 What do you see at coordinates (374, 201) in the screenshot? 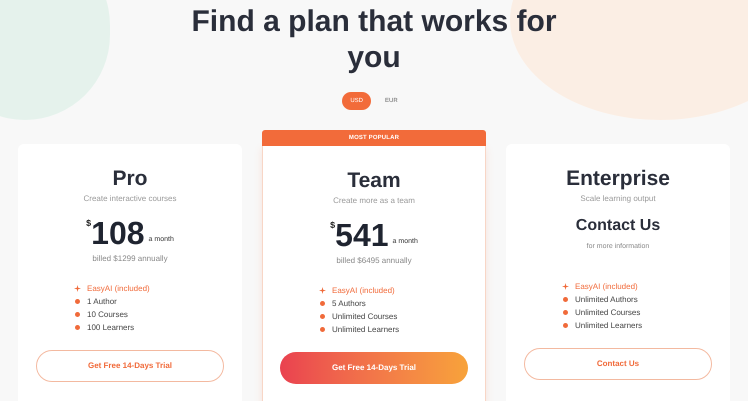
I see `plan-tagline: Create more as a team` at bounding box center [374, 201].